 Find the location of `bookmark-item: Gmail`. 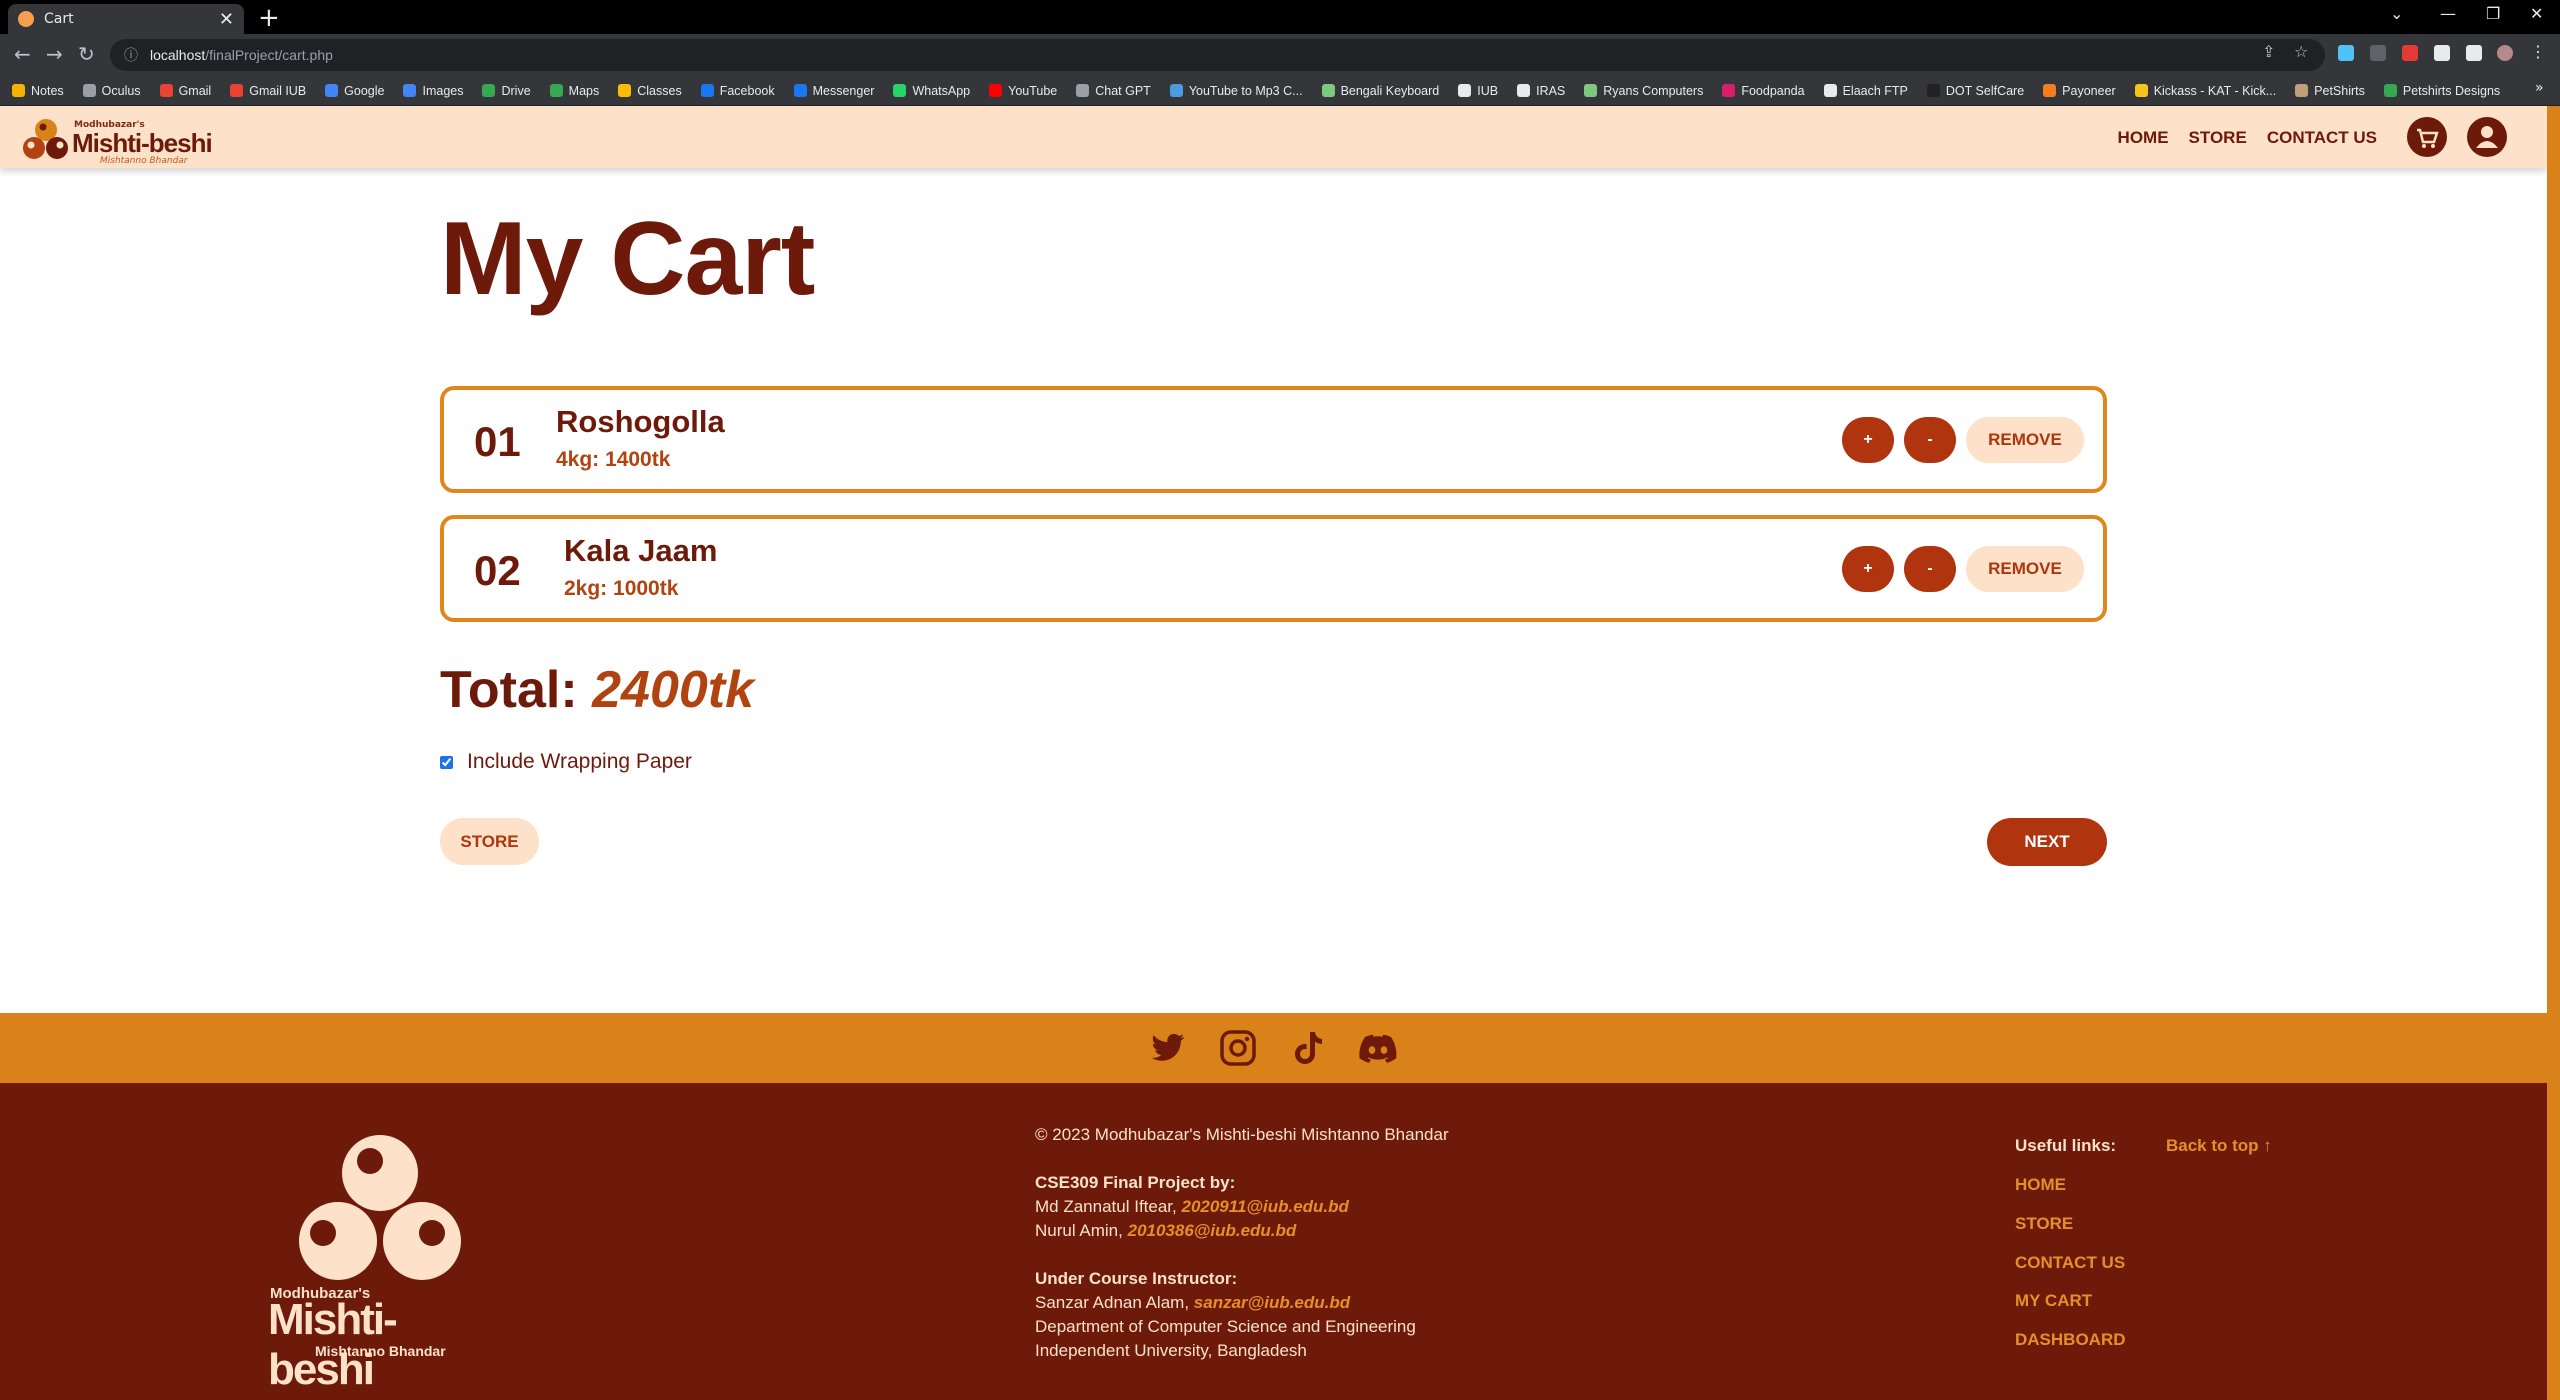

bookmark-item: Gmail is located at coordinates (185, 91).